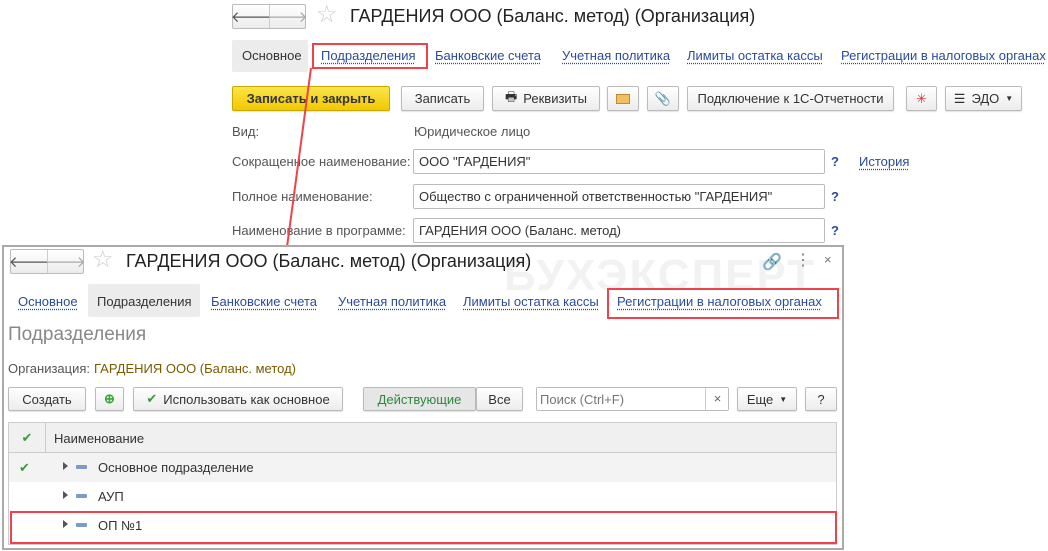 This screenshot has height=551, width=1048. I want to click on table-row: АУП, so click(422, 496).